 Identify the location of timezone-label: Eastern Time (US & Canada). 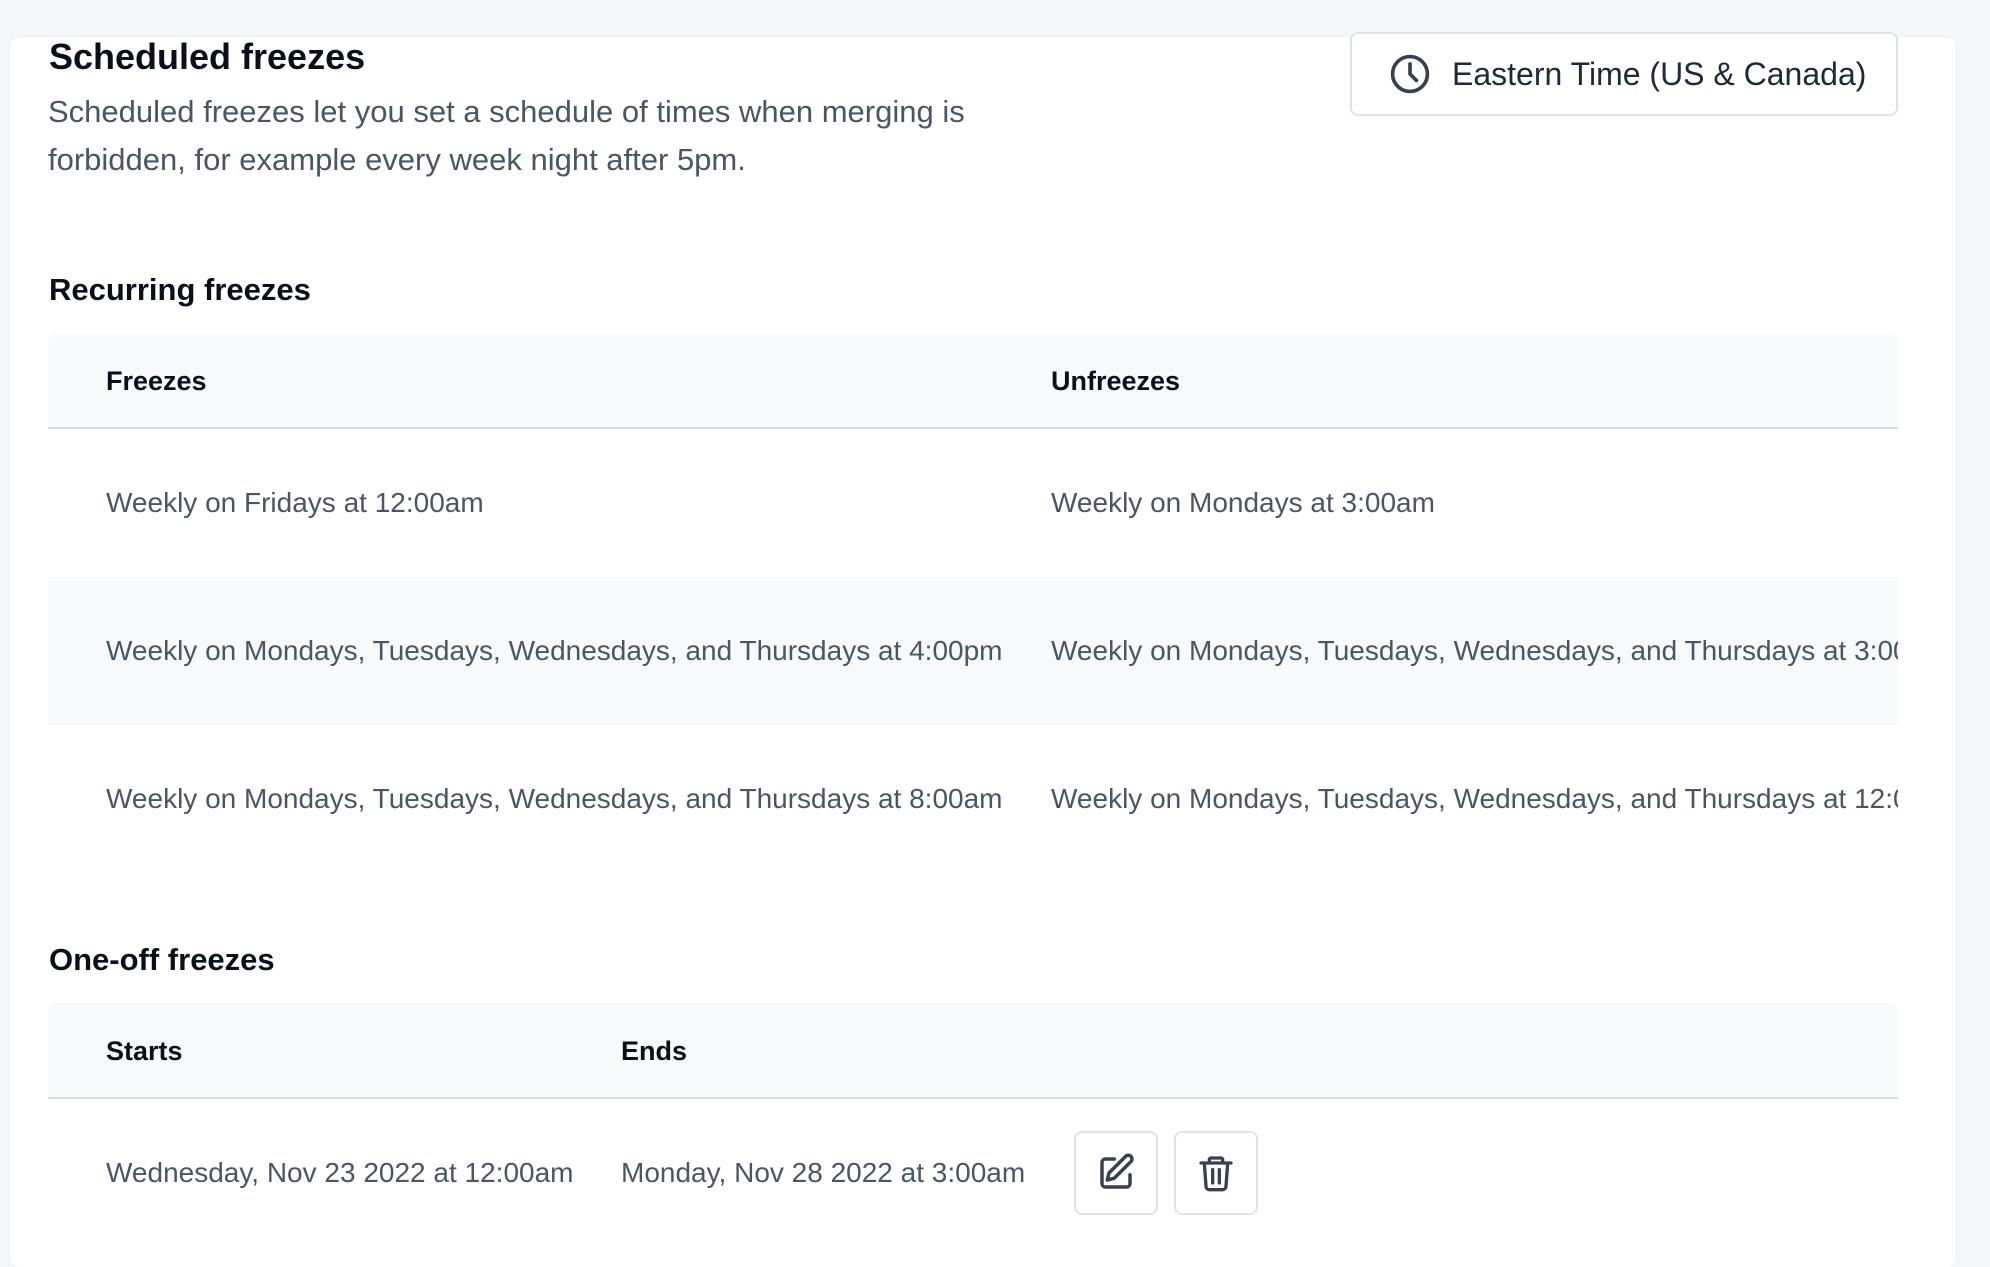
(1659, 73).